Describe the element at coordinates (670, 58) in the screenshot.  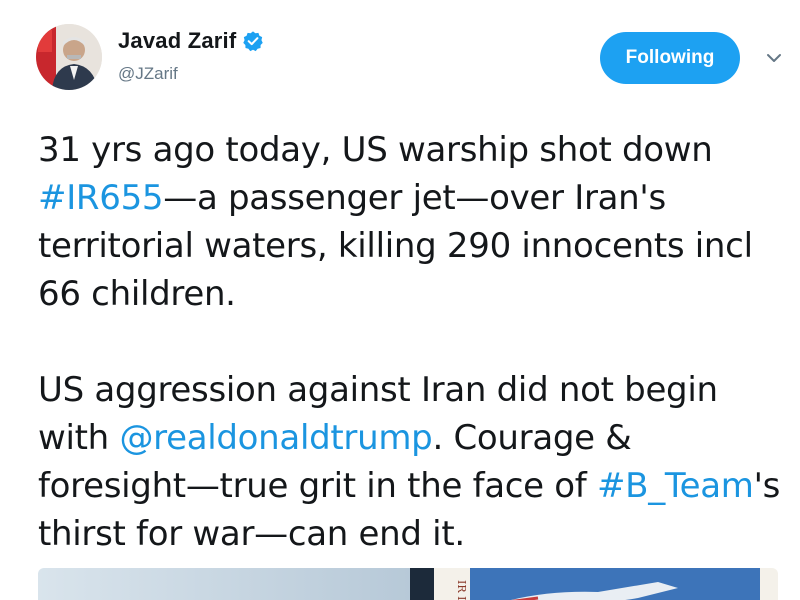
I see `following-button: Following` at that location.